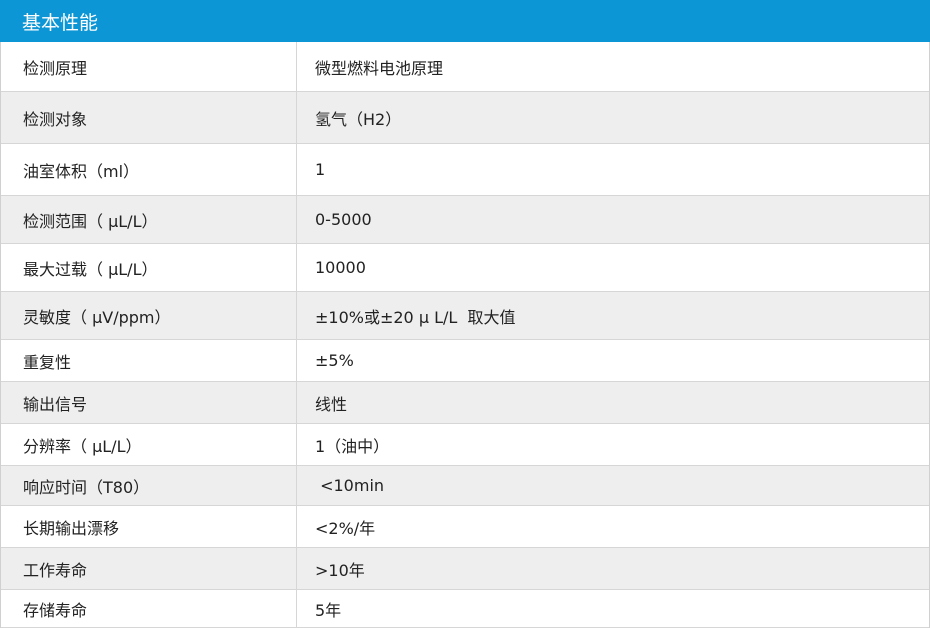 The height and width of the screenshot is (628, 930). What do you see at coordinates (149, 608) in the screenshot?
I see `row-label: 存储寿命` at bounding box center [149, 608].